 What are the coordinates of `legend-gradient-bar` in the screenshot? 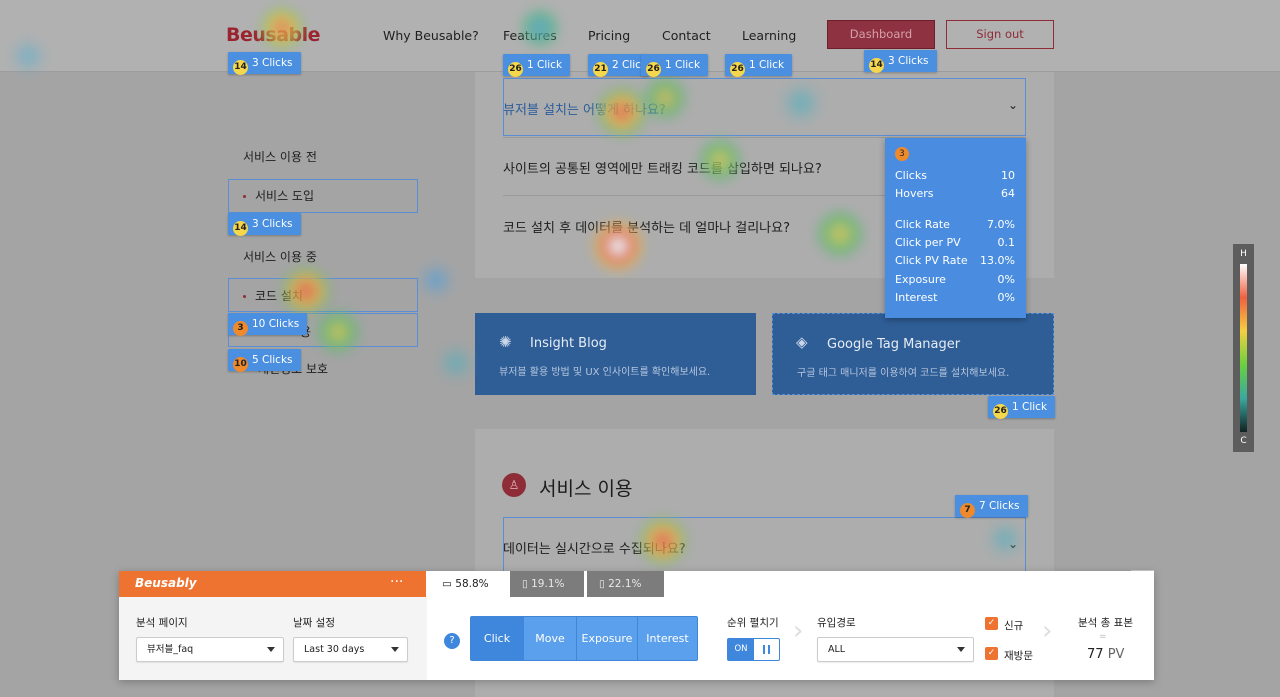 It's located at (1243, 348).